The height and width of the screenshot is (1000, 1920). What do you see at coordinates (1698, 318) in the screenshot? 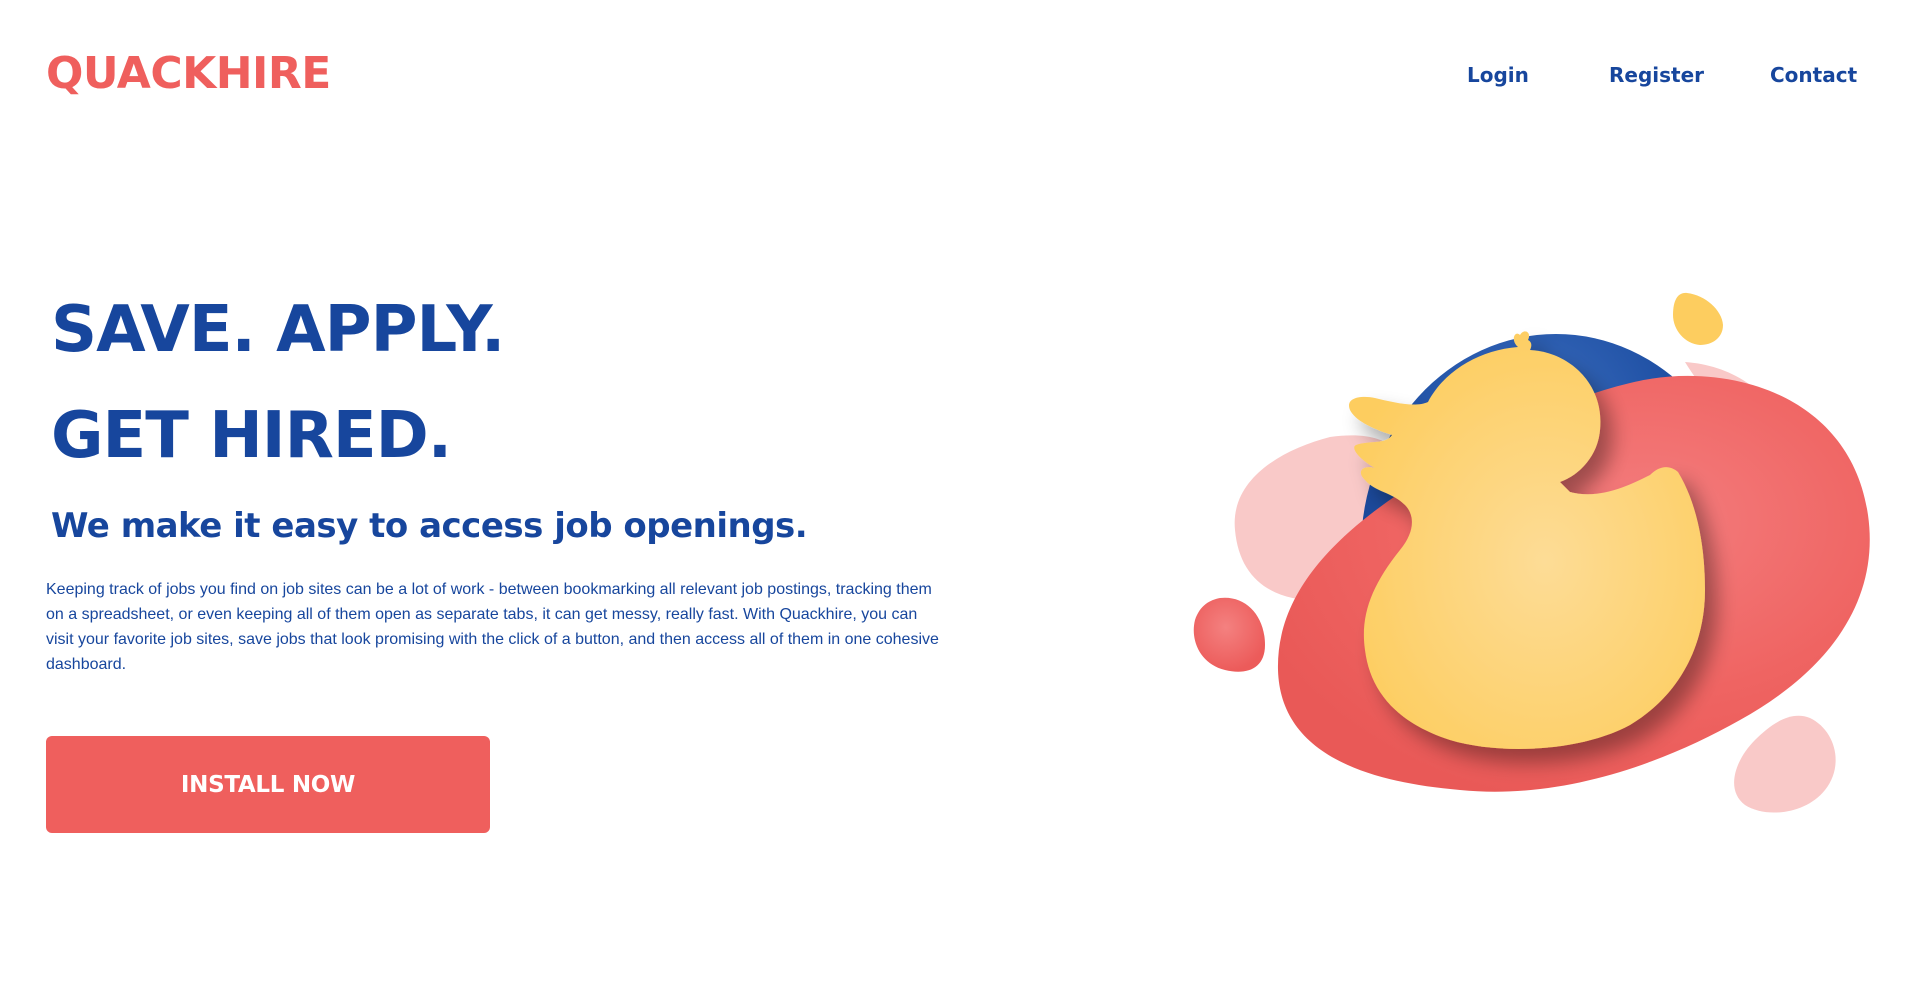
I see `yellow-blob-small` at bounding box center [1698, 318].